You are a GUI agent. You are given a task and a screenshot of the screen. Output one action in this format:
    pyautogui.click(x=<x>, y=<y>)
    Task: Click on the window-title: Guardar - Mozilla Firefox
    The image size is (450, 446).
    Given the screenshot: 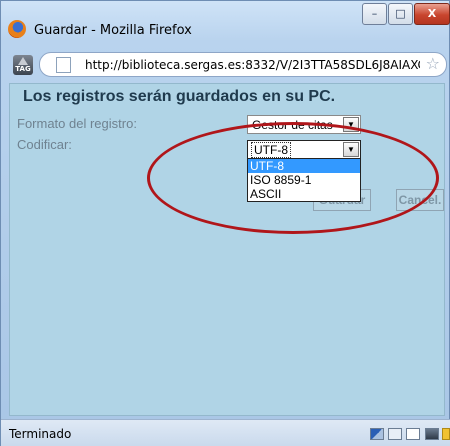 What is the action you would take?
    pyautogui.click(x=113, y=30)
    